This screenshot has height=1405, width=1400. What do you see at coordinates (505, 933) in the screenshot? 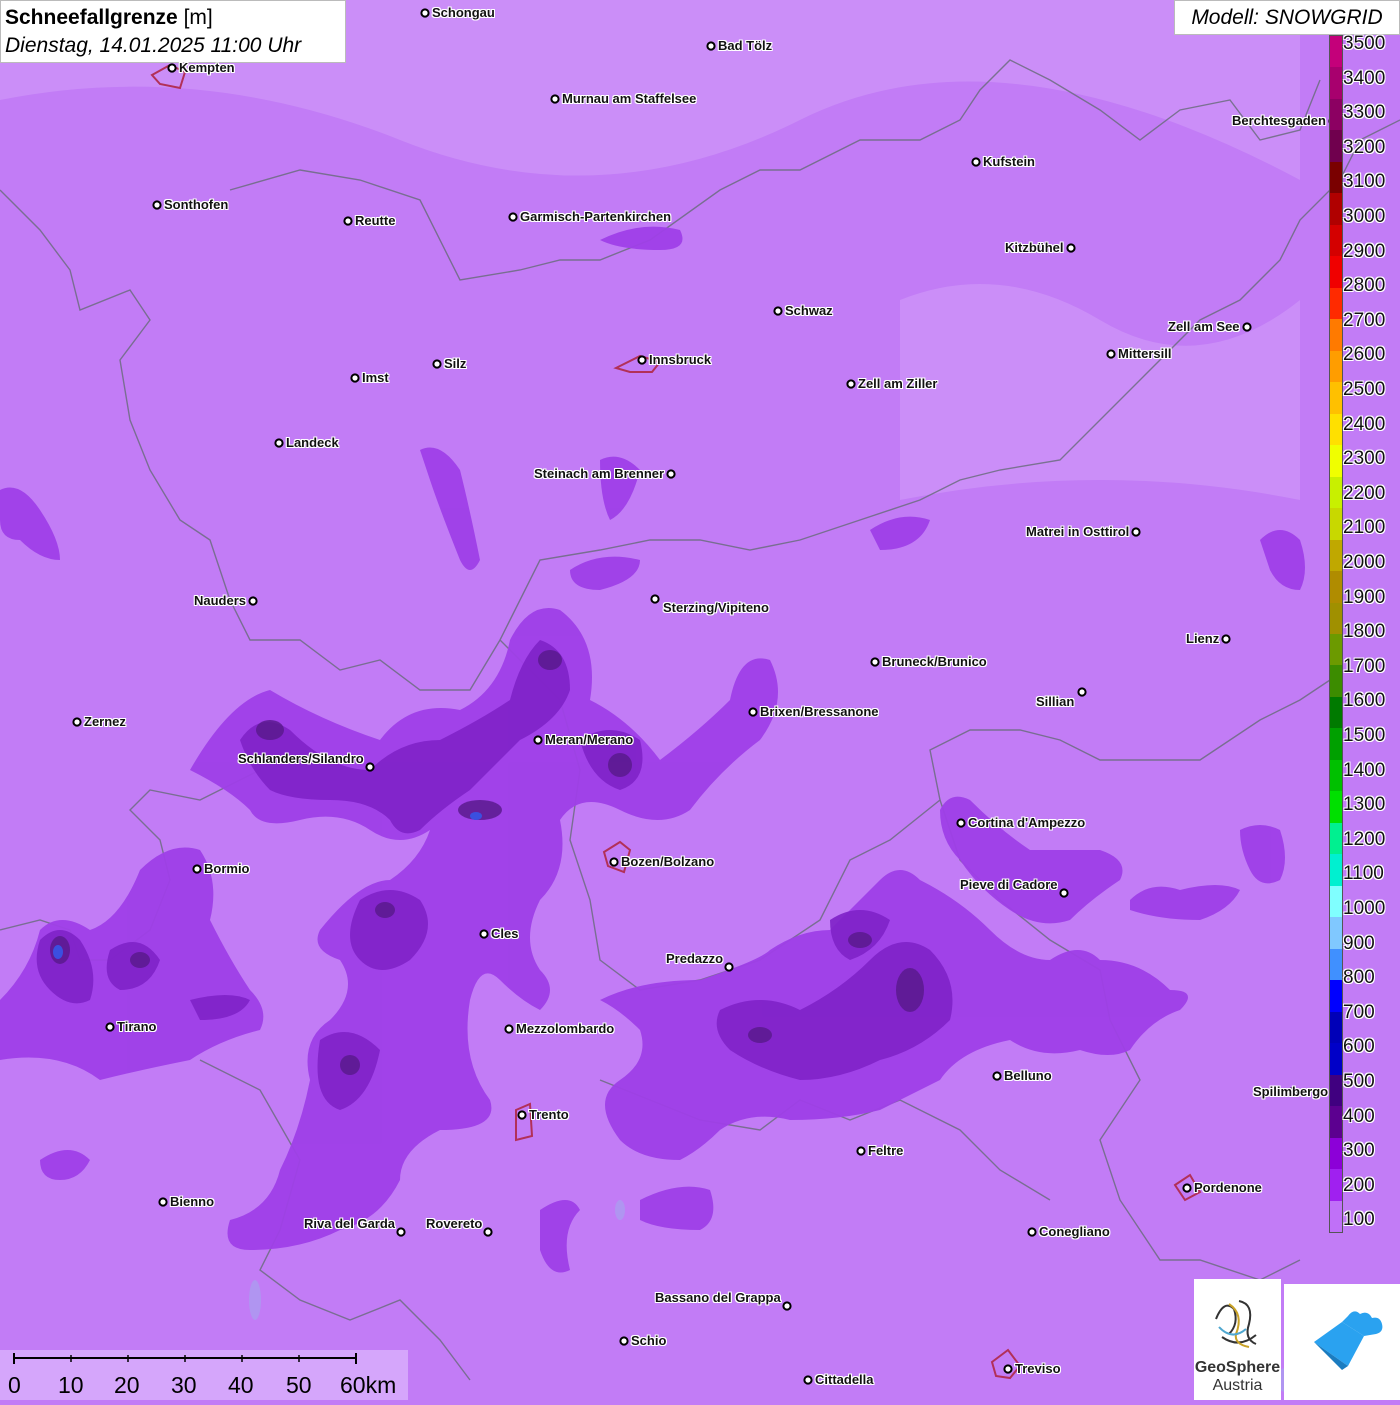
I see `city-label: Cles` at bounding box center [505, 933].